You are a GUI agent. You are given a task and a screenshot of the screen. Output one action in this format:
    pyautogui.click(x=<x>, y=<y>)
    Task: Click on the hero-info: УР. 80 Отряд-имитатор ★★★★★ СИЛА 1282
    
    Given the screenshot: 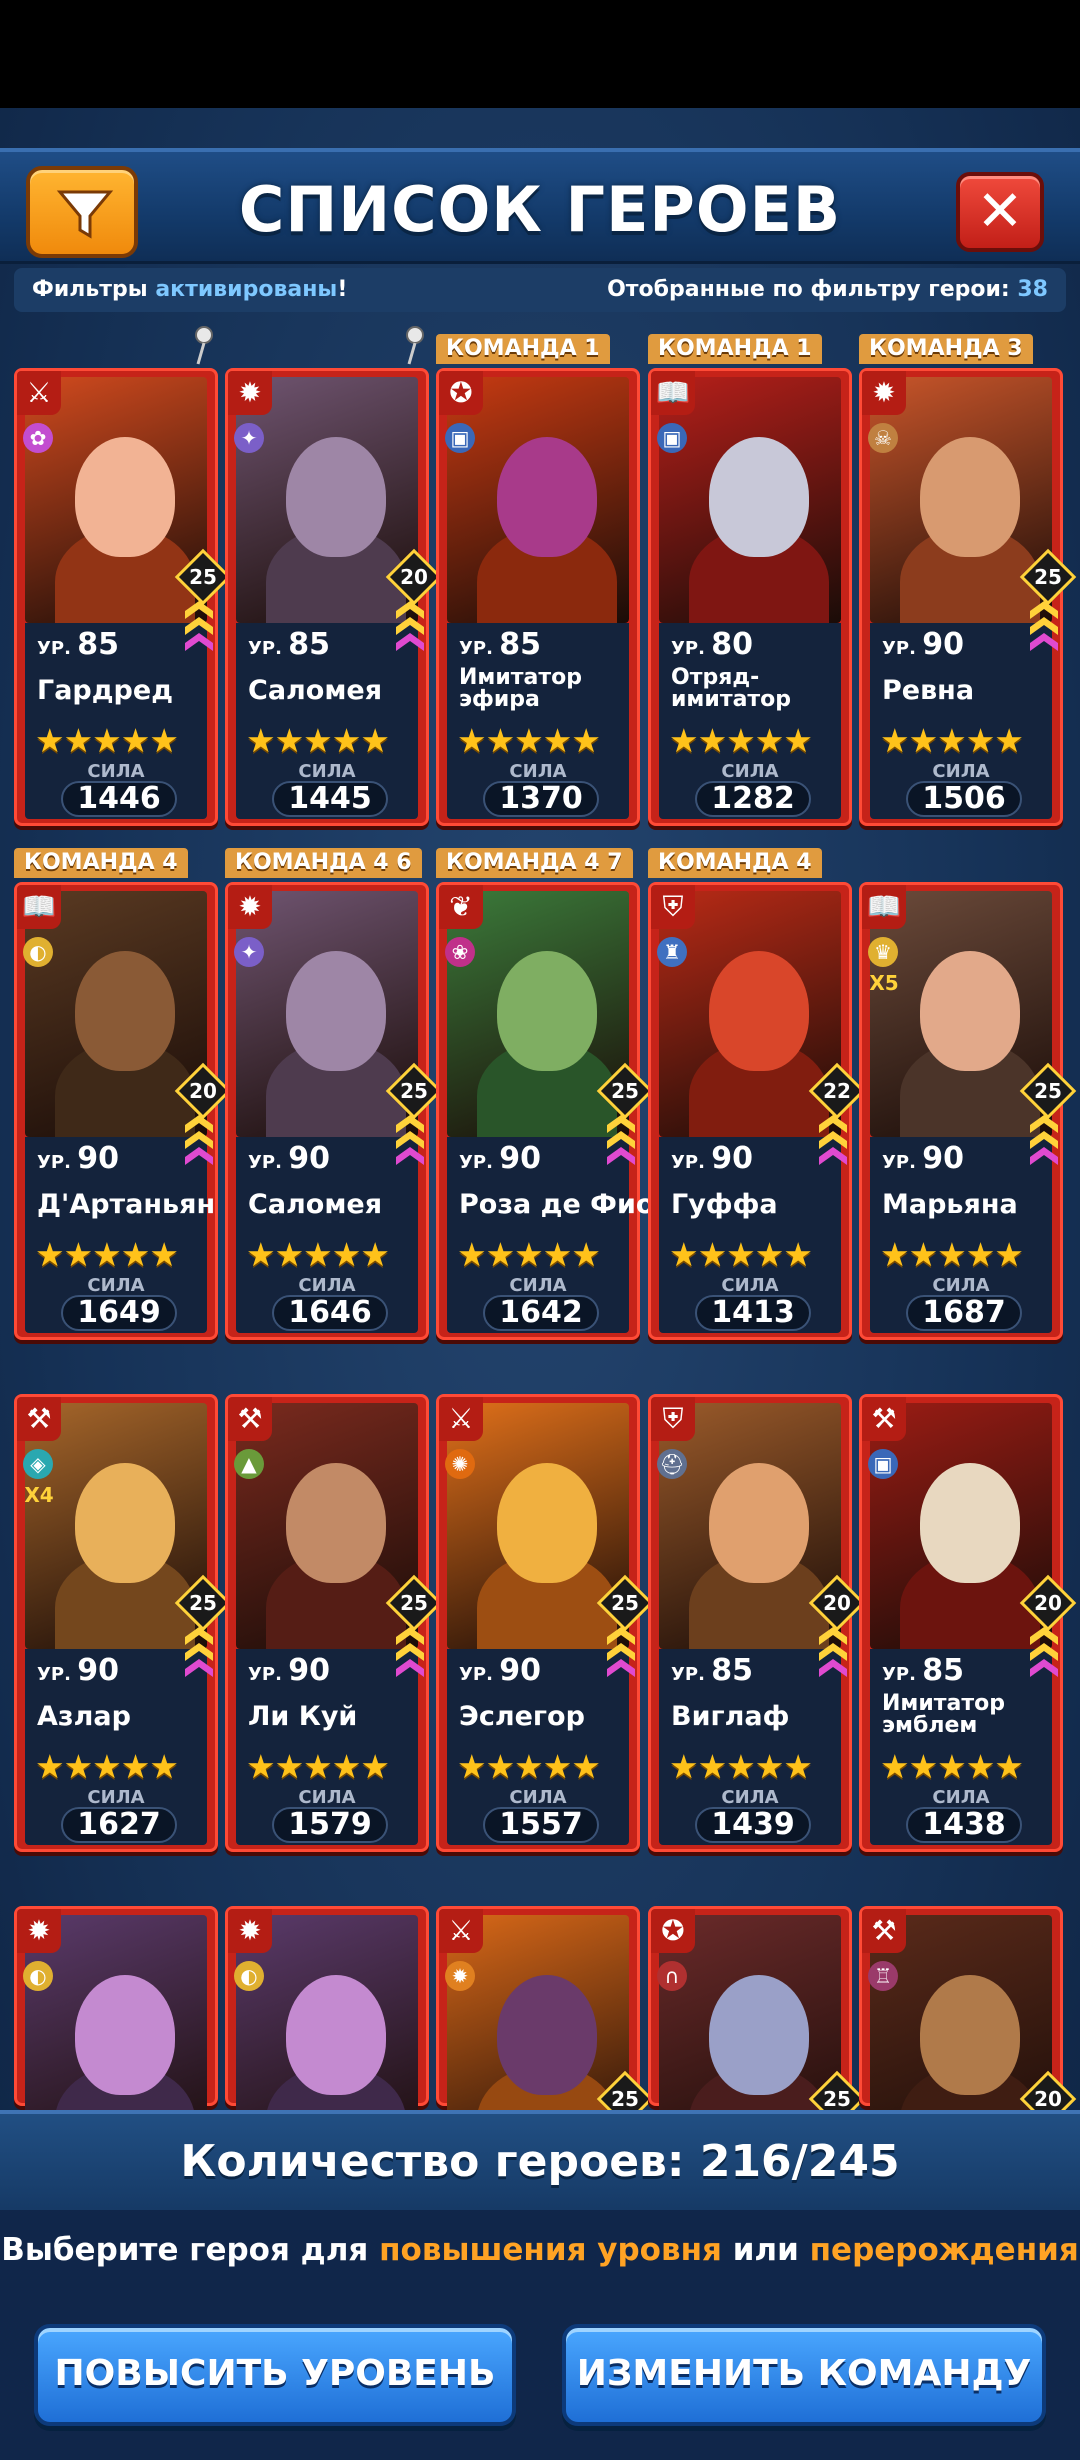 What is the action you would take?
    pyautogui.click(x=750, y=721)
    